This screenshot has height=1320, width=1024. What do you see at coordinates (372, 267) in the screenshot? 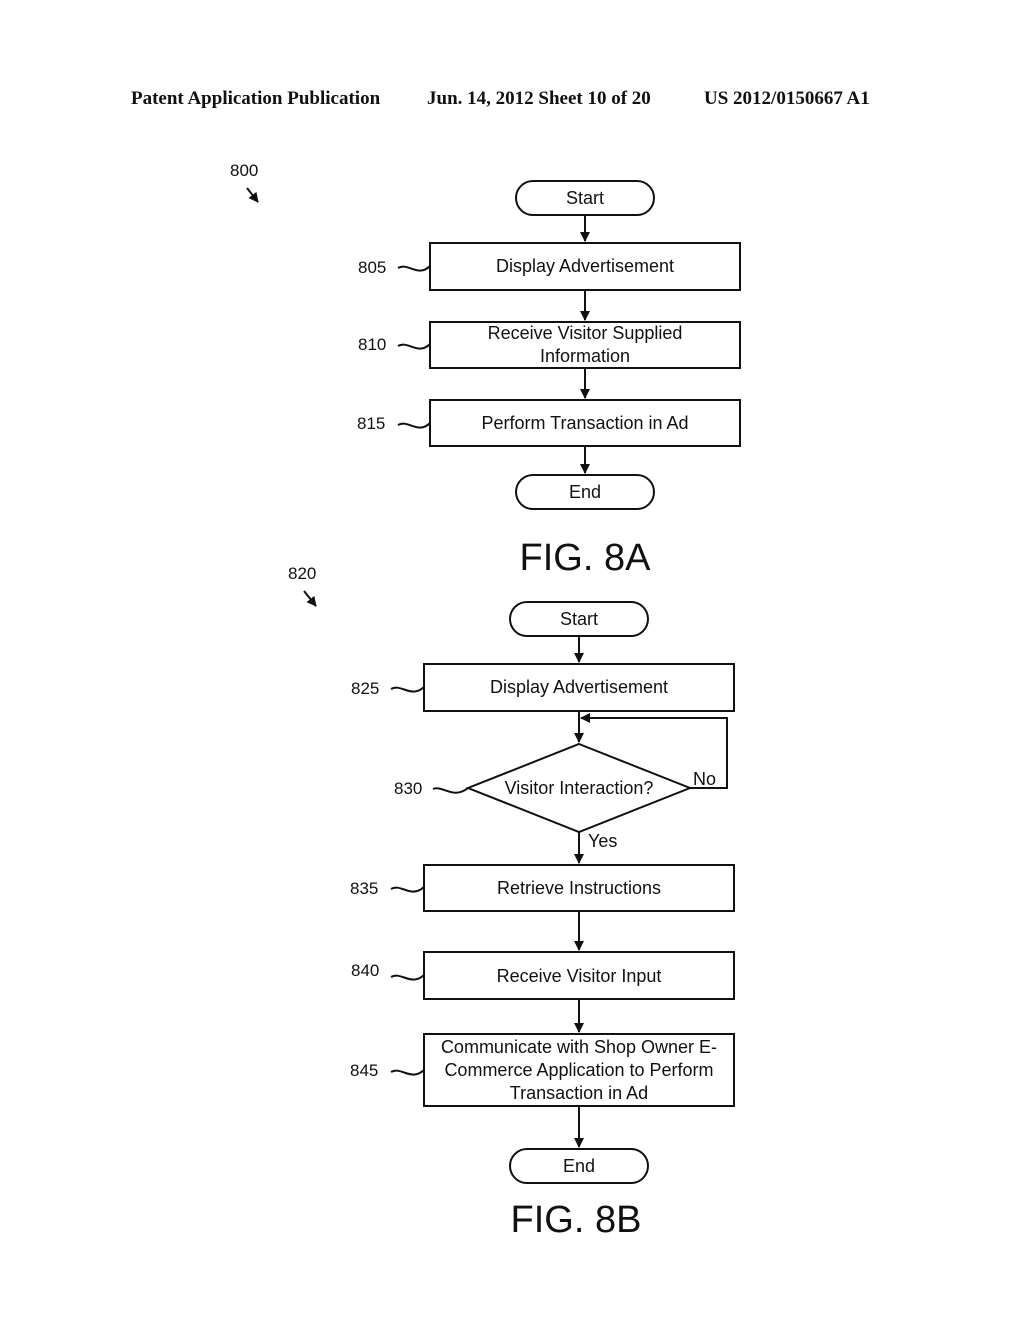
I see `ref-805: 805` at bounding box center [372, 267].